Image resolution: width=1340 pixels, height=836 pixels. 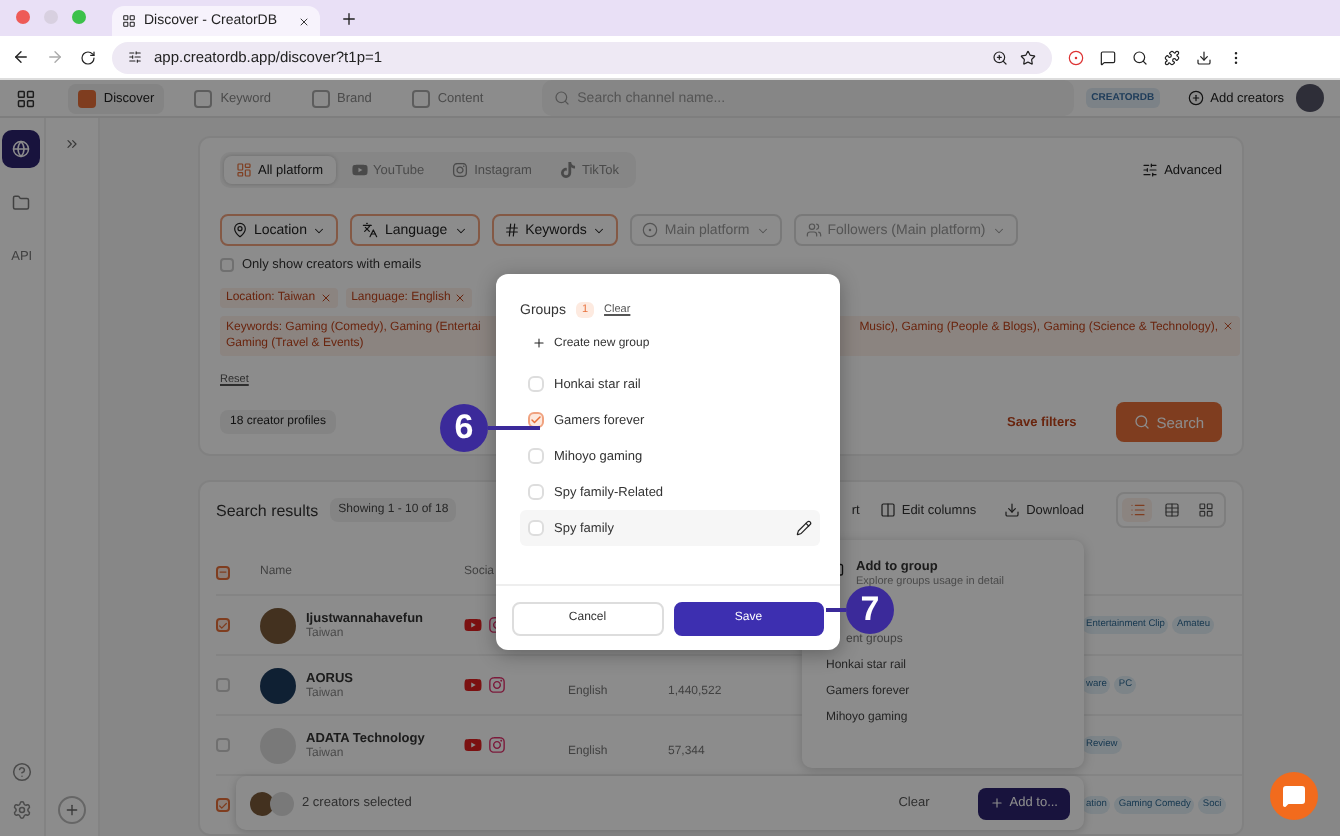 I want to click on close-window-dot, so click(x=22, y=17).